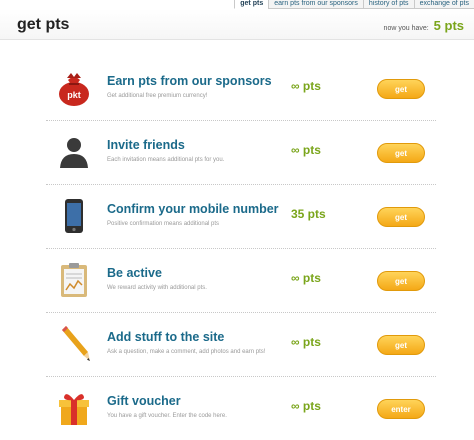  I want to click on item-title: Earn pts from our sponsors, so click(189, 81).